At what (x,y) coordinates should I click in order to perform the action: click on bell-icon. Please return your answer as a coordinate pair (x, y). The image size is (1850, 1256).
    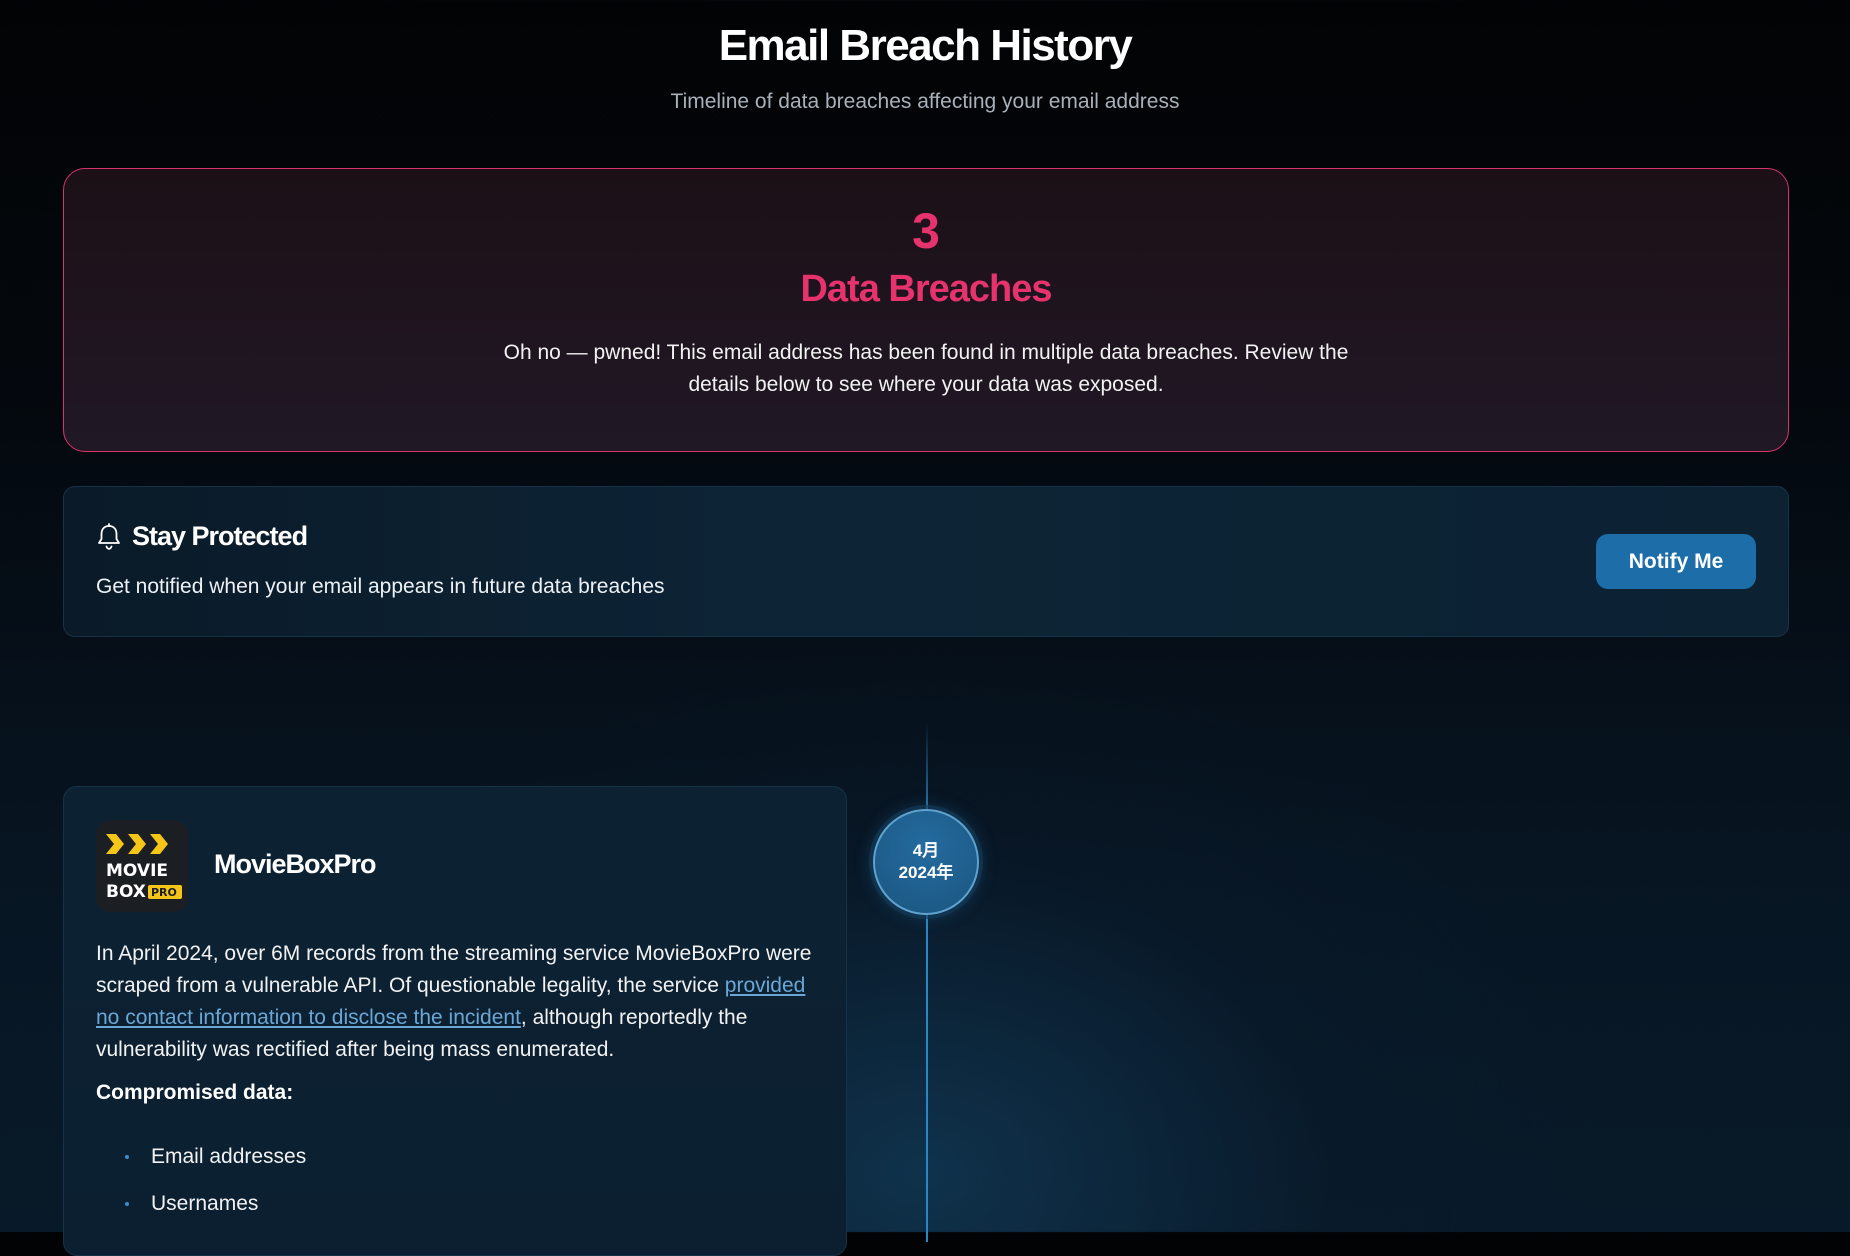
    Looking at the image, I should click on (109, 536).